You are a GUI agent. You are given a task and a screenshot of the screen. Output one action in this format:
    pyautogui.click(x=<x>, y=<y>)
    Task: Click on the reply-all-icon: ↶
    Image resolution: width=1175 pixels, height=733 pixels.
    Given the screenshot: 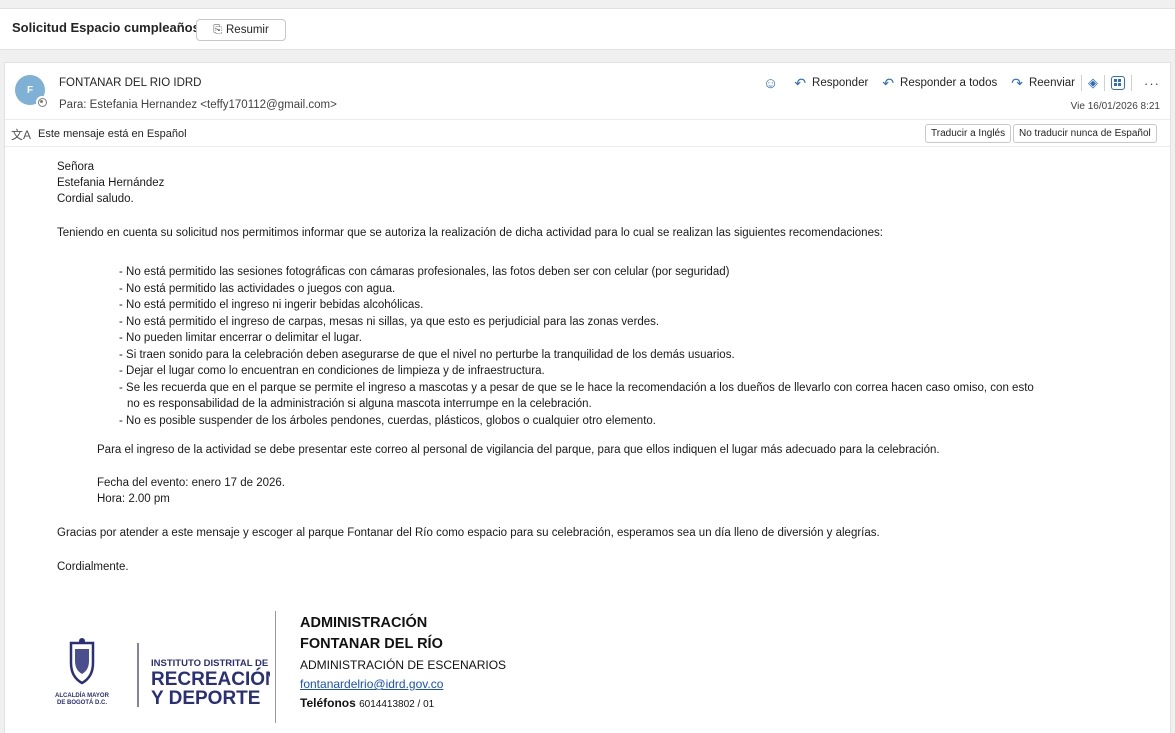 What is the action you would take?
    pyautogui.click(x=888, y=83)
    